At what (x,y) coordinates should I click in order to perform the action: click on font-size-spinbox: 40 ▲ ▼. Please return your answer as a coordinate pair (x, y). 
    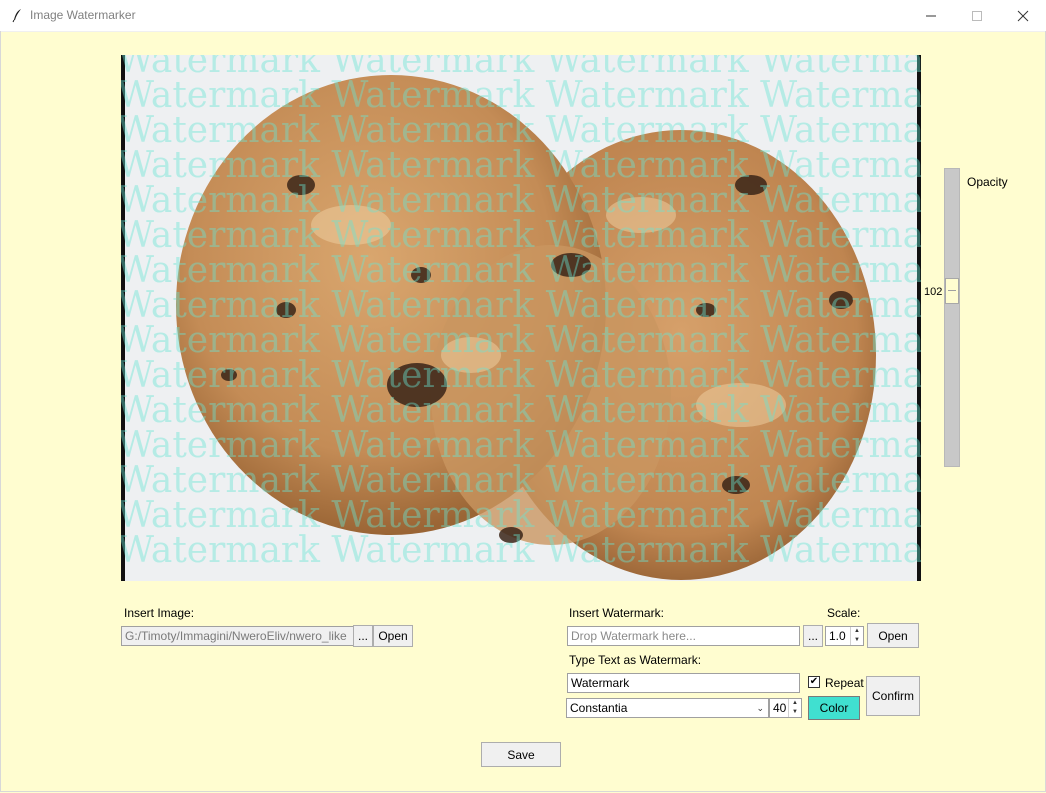
    Looking at the image, I should click on (785, 708).